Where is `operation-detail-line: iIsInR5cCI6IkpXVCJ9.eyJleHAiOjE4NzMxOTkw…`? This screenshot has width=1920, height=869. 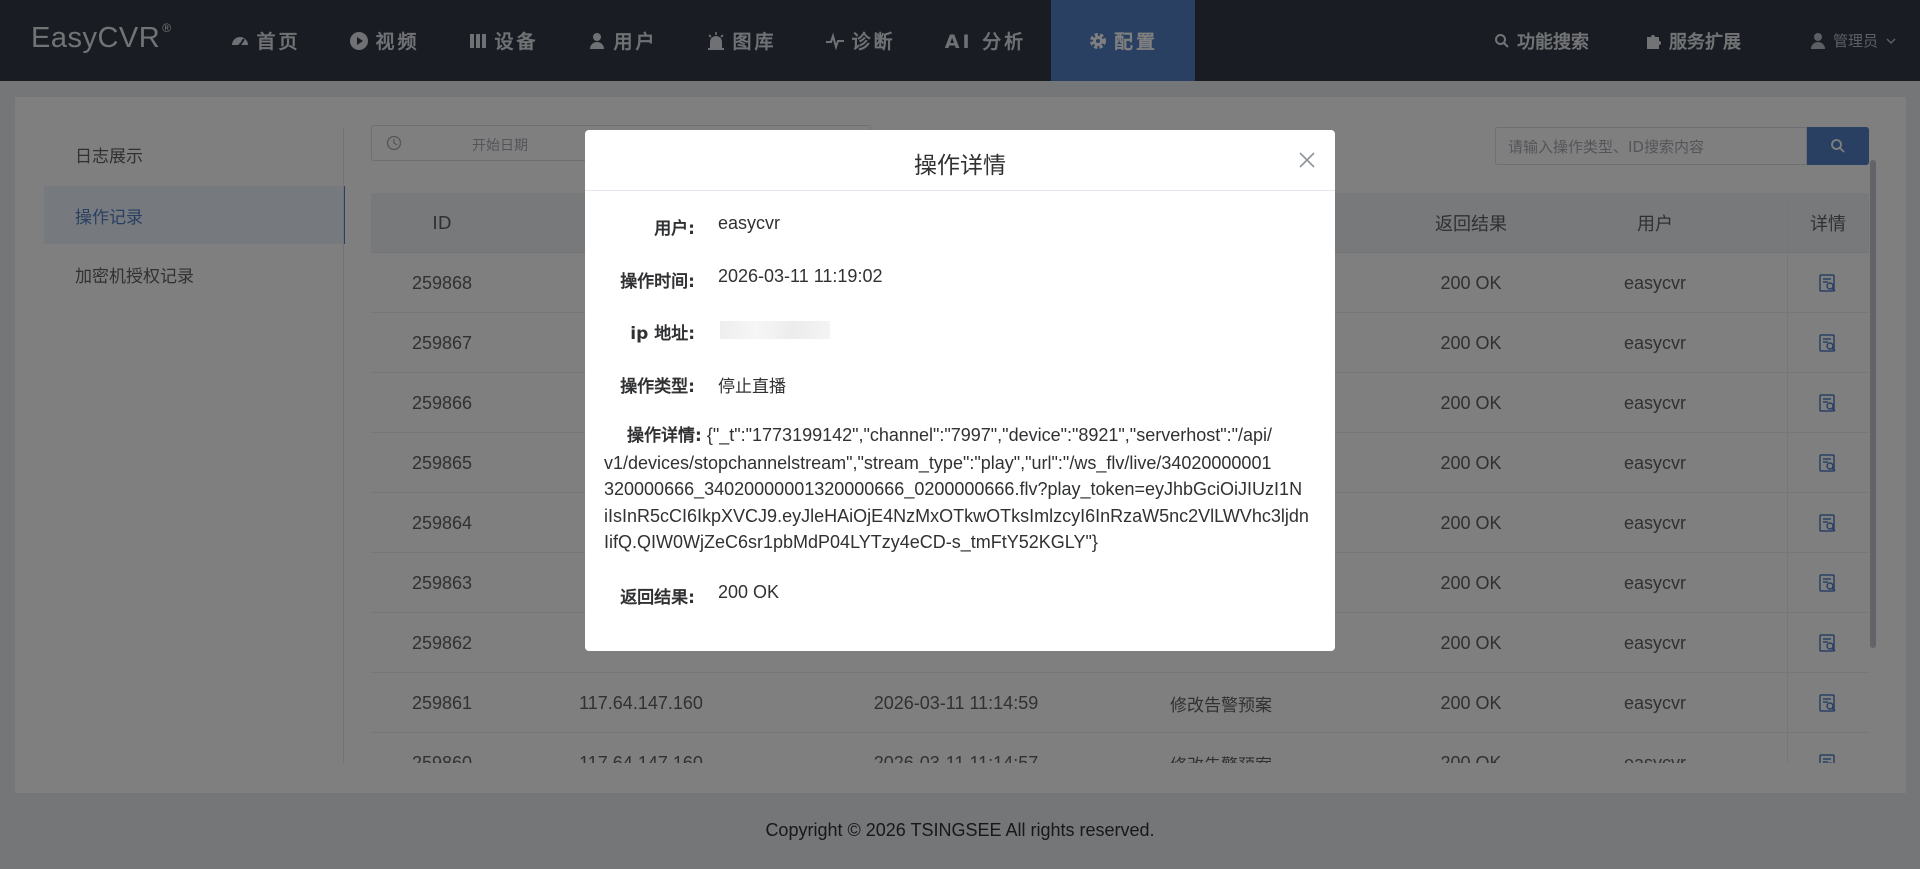 operation-detail-line: iIsInR5cCI6IkpXVCJ9.eyJleHAiOjE4NzMxOTkw… is located at coordinates (956, 515).